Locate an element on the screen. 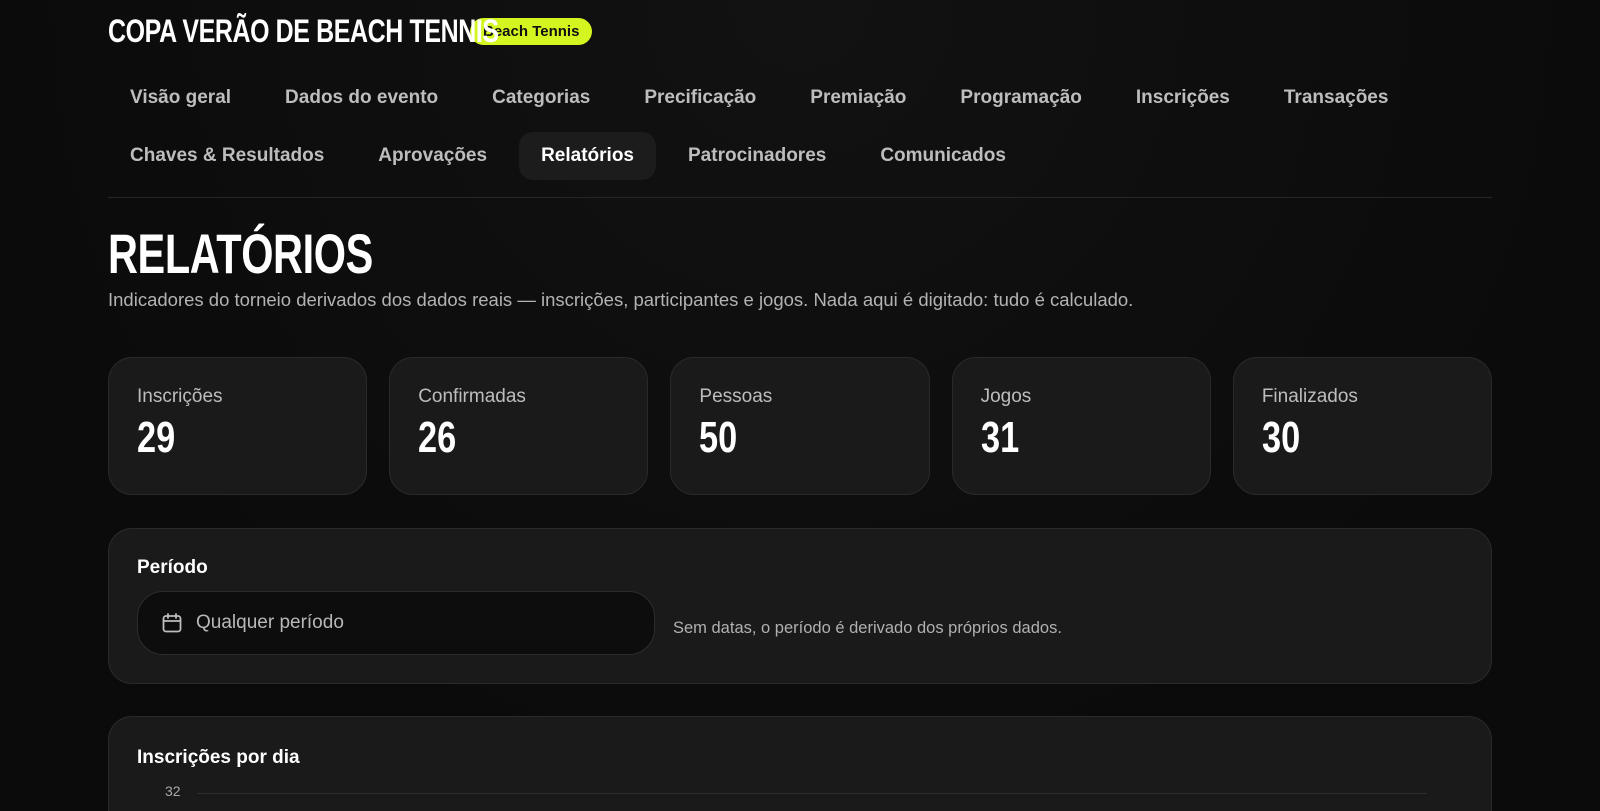 The image size is (1600, 811). tab-visao-geral: Visão geral is located at coordinates (180, 98).